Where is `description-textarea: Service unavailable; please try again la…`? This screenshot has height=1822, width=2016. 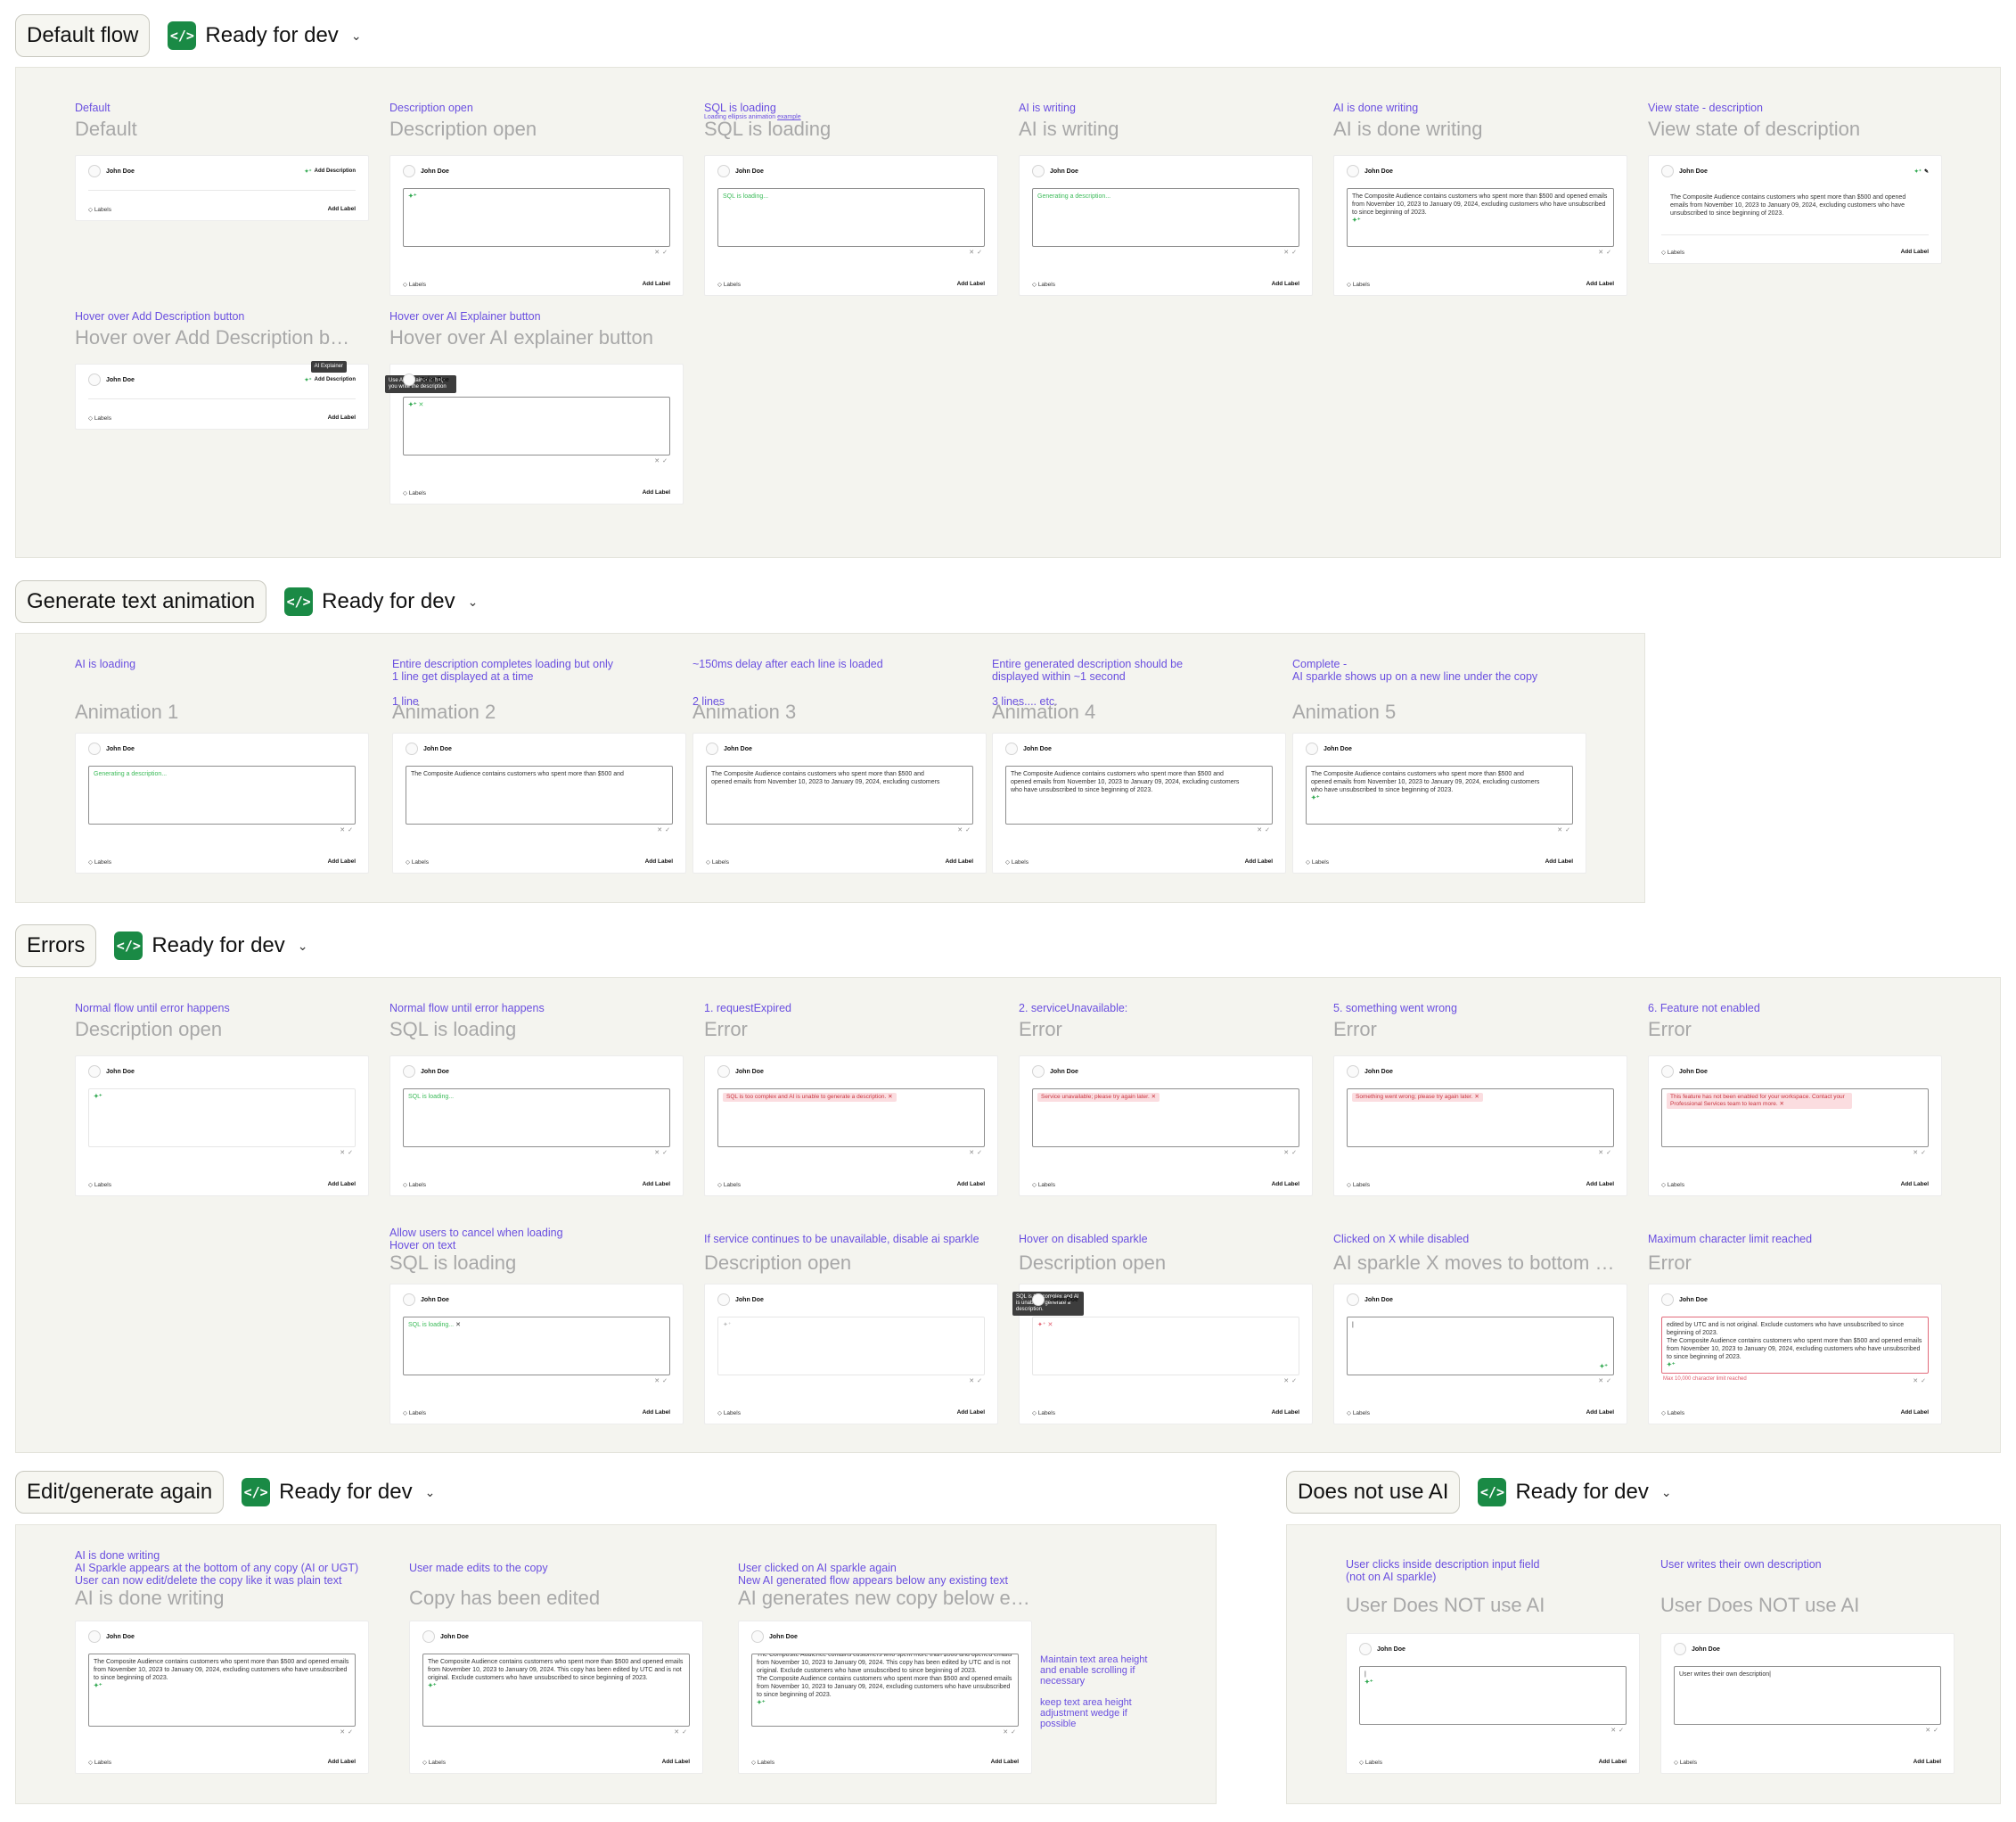 description-textarea: Service unavailable; please try again la… is located at coordinates (1165, 1117).